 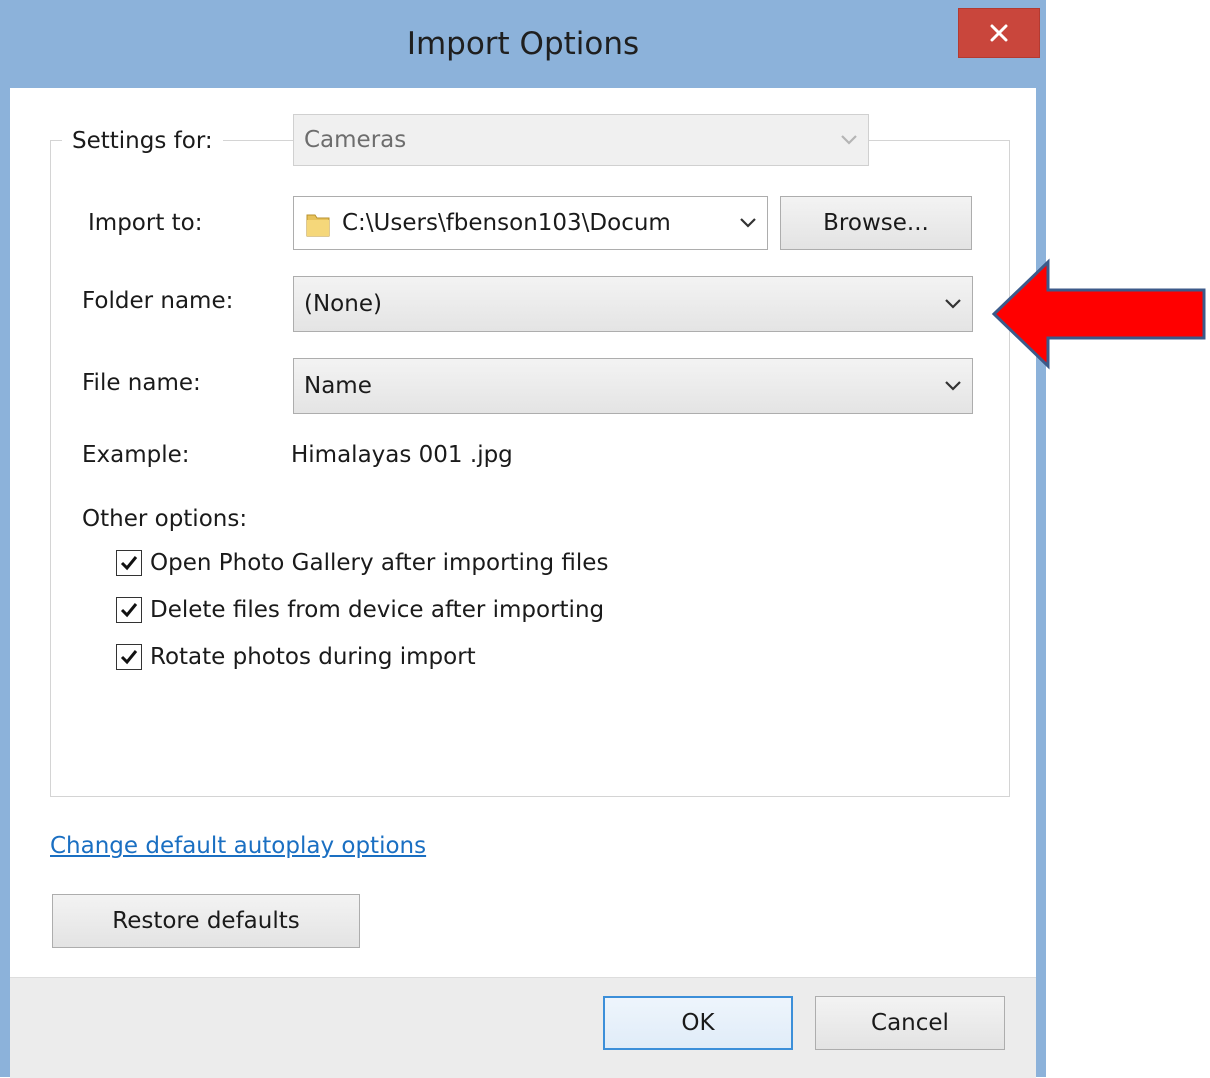 I want to click on folder-name-label: Folder name:, so click(x=158, y=301).